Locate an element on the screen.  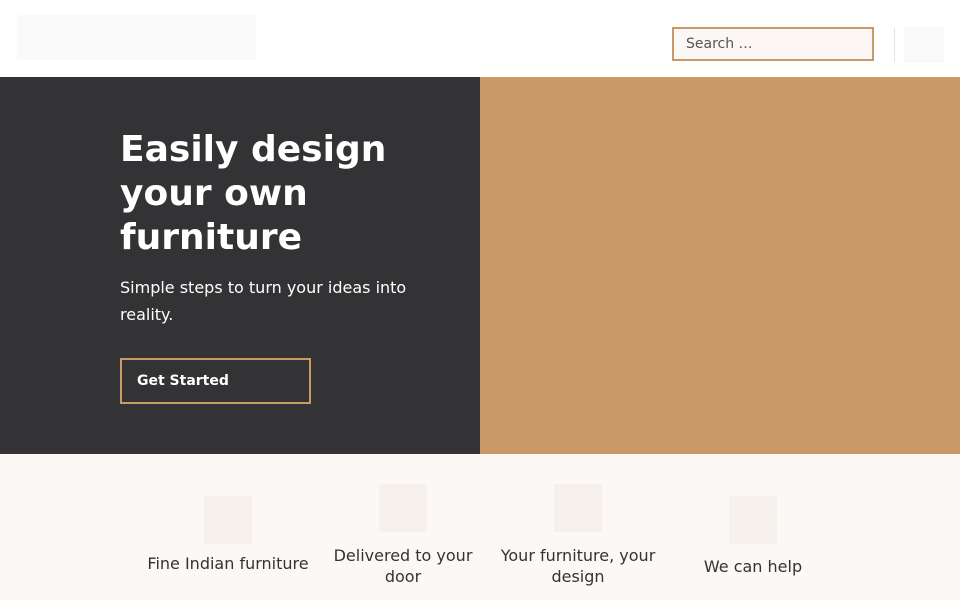
feature-label: We can help is located at coordinates (753, 566).